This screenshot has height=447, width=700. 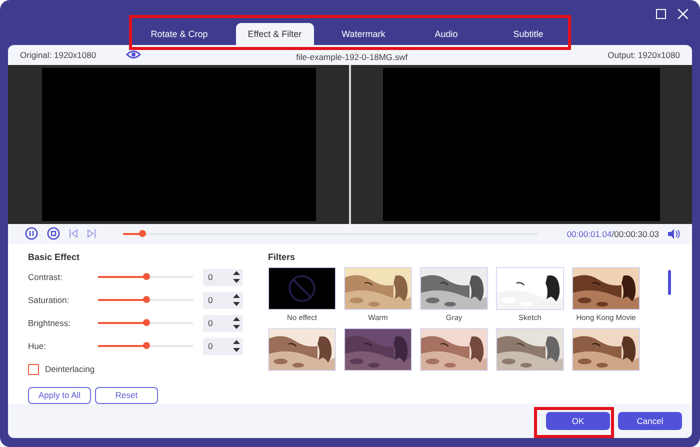 I want to click on section-title: Basic Effect, so click(x=54, y=257).